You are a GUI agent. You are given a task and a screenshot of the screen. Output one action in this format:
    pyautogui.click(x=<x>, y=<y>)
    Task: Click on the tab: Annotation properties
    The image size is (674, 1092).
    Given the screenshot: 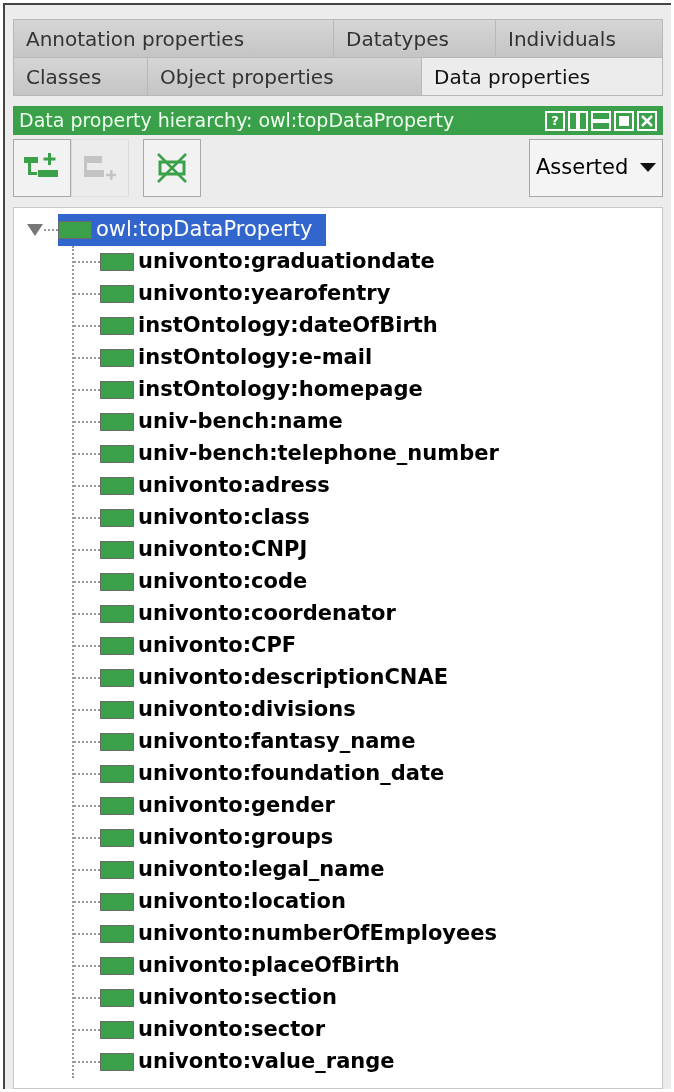 What is the action you would take?
    pyautogui.click(x=174, y=39)
    